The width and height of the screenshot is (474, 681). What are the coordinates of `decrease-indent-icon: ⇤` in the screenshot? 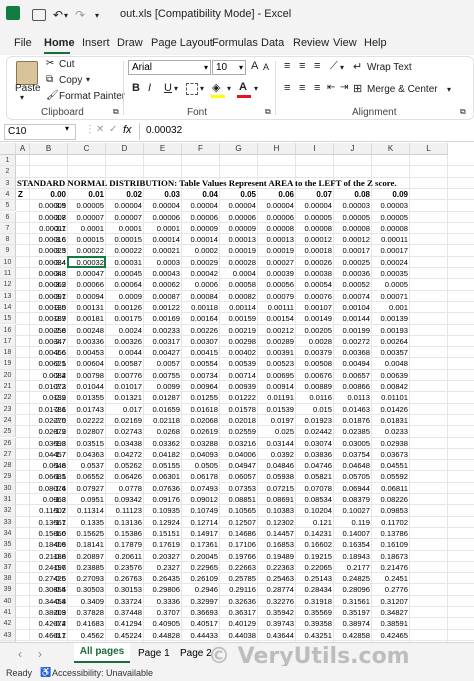 It's located at (331, 87).